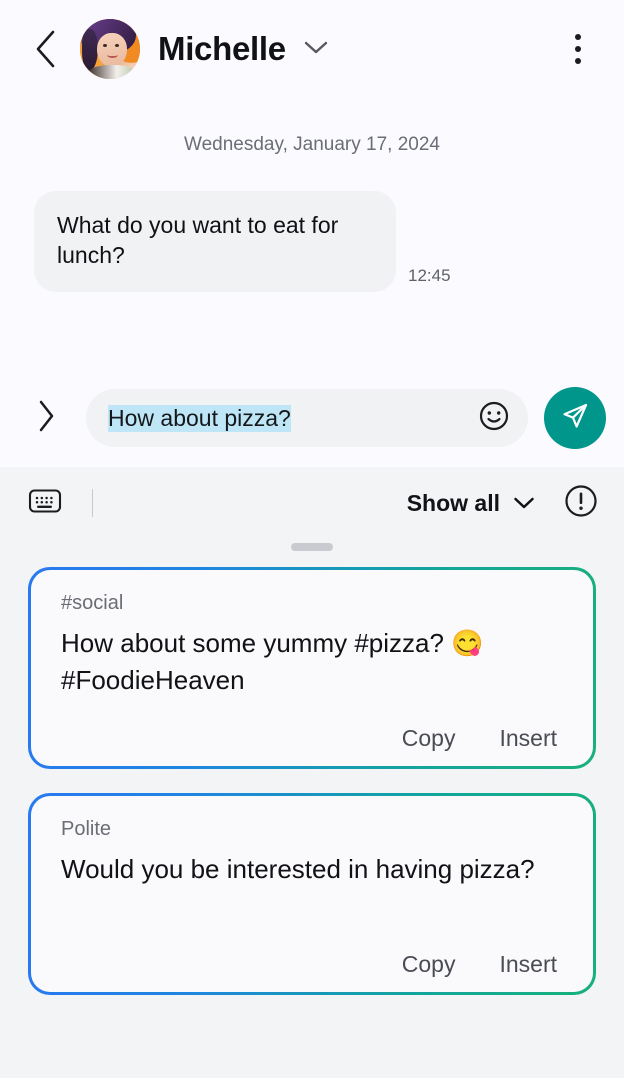  I want to click on smiley-face-icon, so click(494, 418).